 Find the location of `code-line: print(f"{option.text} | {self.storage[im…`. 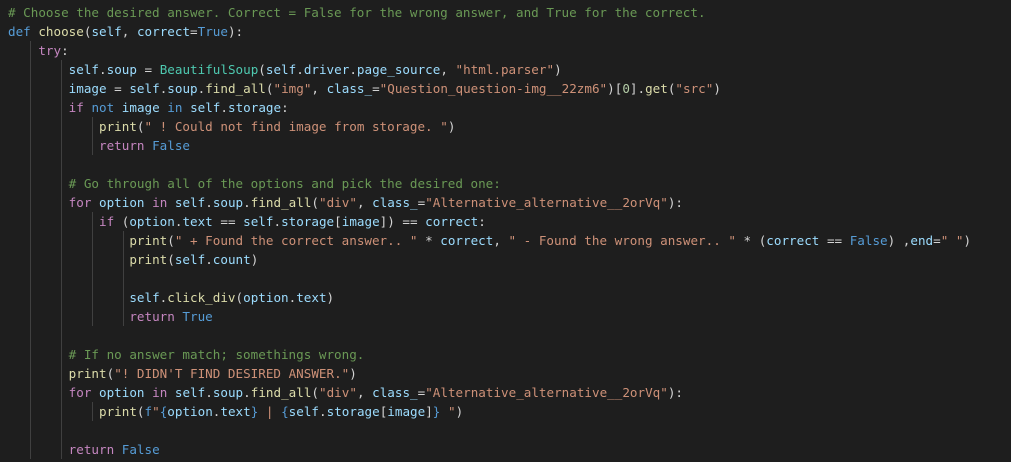

code-line: print(f"{option.text} | {self.storage[im… is located at coordinates (509, 411).